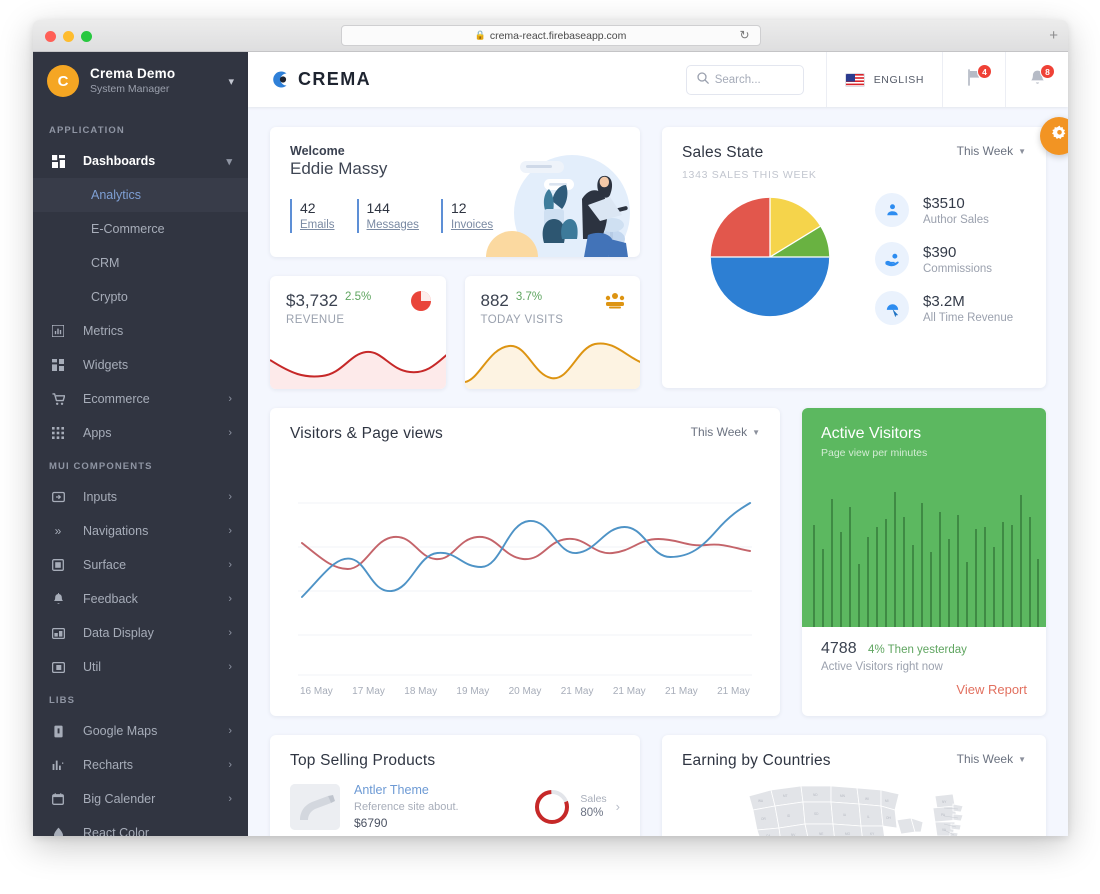 Image resolution: width=1100 pixels, height=894 pixels. What do you see at coordinates (892, 210) in the screenshot?
I see `people-icon` at bounding box center [892, 210].